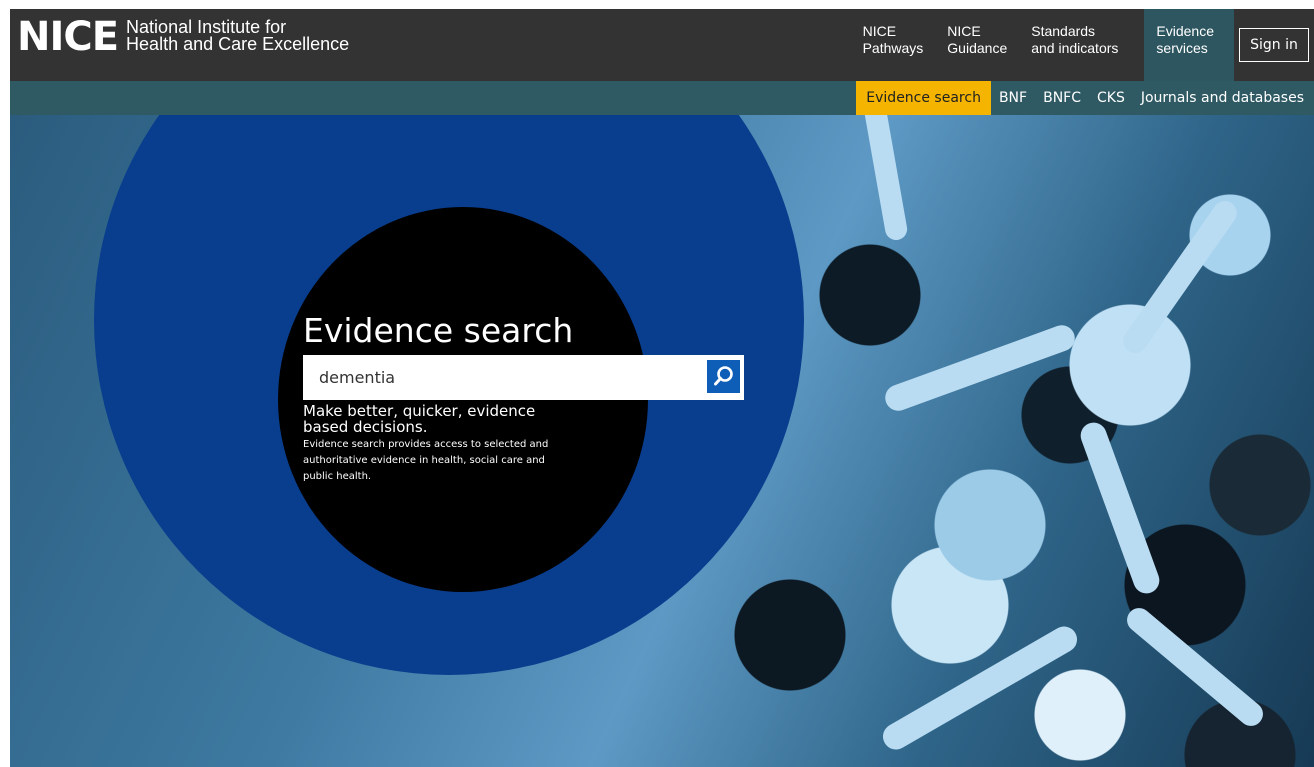  What do you see at coordinates (1062, 98) in the screenshot?
I see `subnav-bnfc: BNFC` at bounding box center [1062, 98].